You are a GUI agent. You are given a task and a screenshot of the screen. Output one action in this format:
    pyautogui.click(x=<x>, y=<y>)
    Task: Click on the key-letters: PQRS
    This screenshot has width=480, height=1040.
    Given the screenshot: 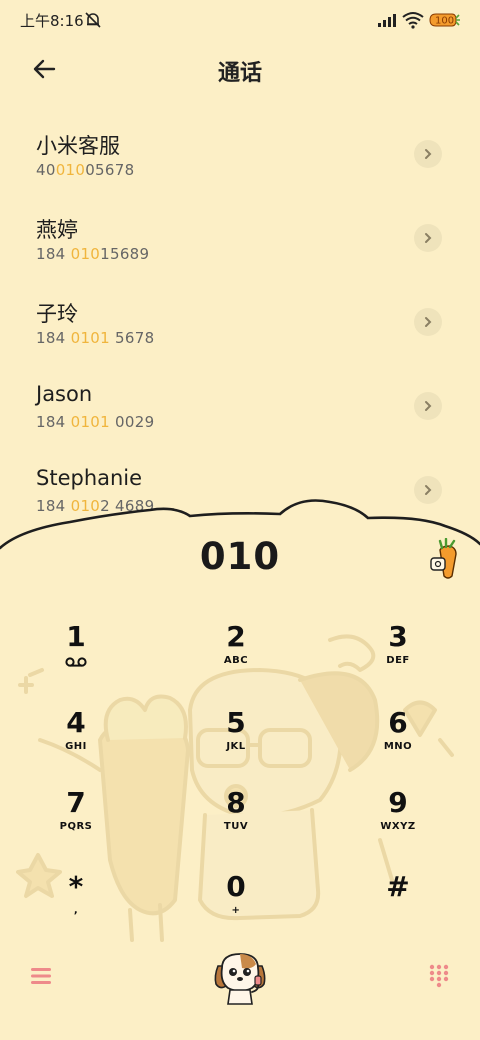 What is the action you would take?
    pyautogui.click(x=76, y=826)
    